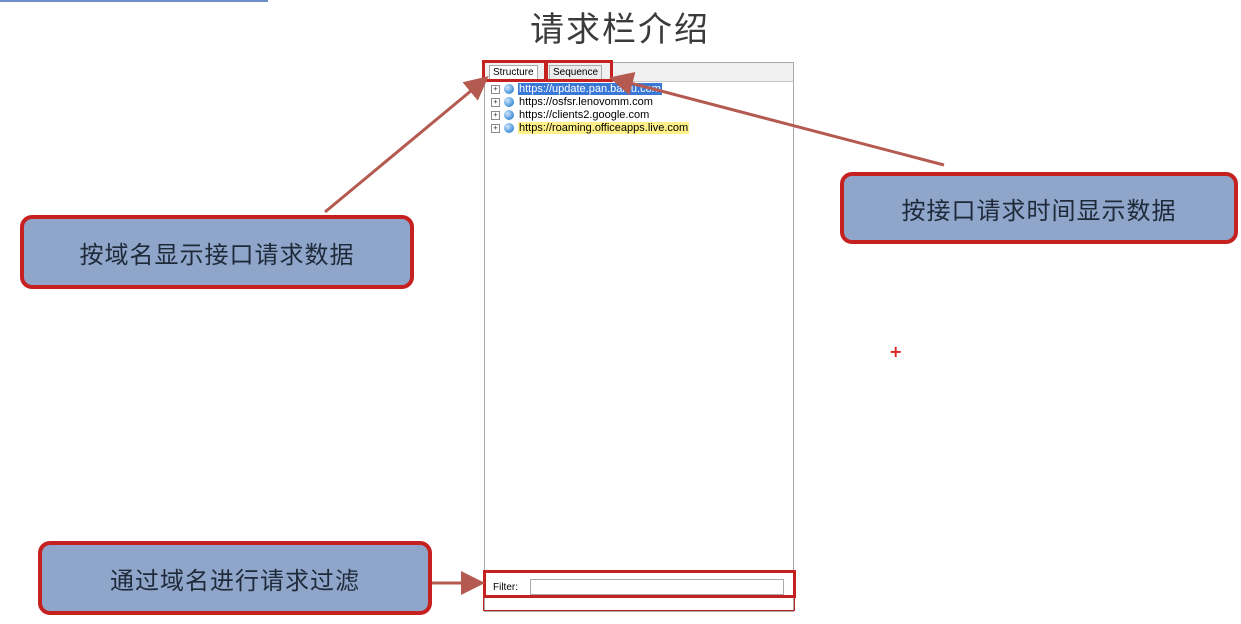 This screenshot has width=1241, height=624. What do you see at coordinates (1039, 208) in the screenshot?
I see `callout-time: 按接口请求时间显示数据` at bounding box center [1039, 208].